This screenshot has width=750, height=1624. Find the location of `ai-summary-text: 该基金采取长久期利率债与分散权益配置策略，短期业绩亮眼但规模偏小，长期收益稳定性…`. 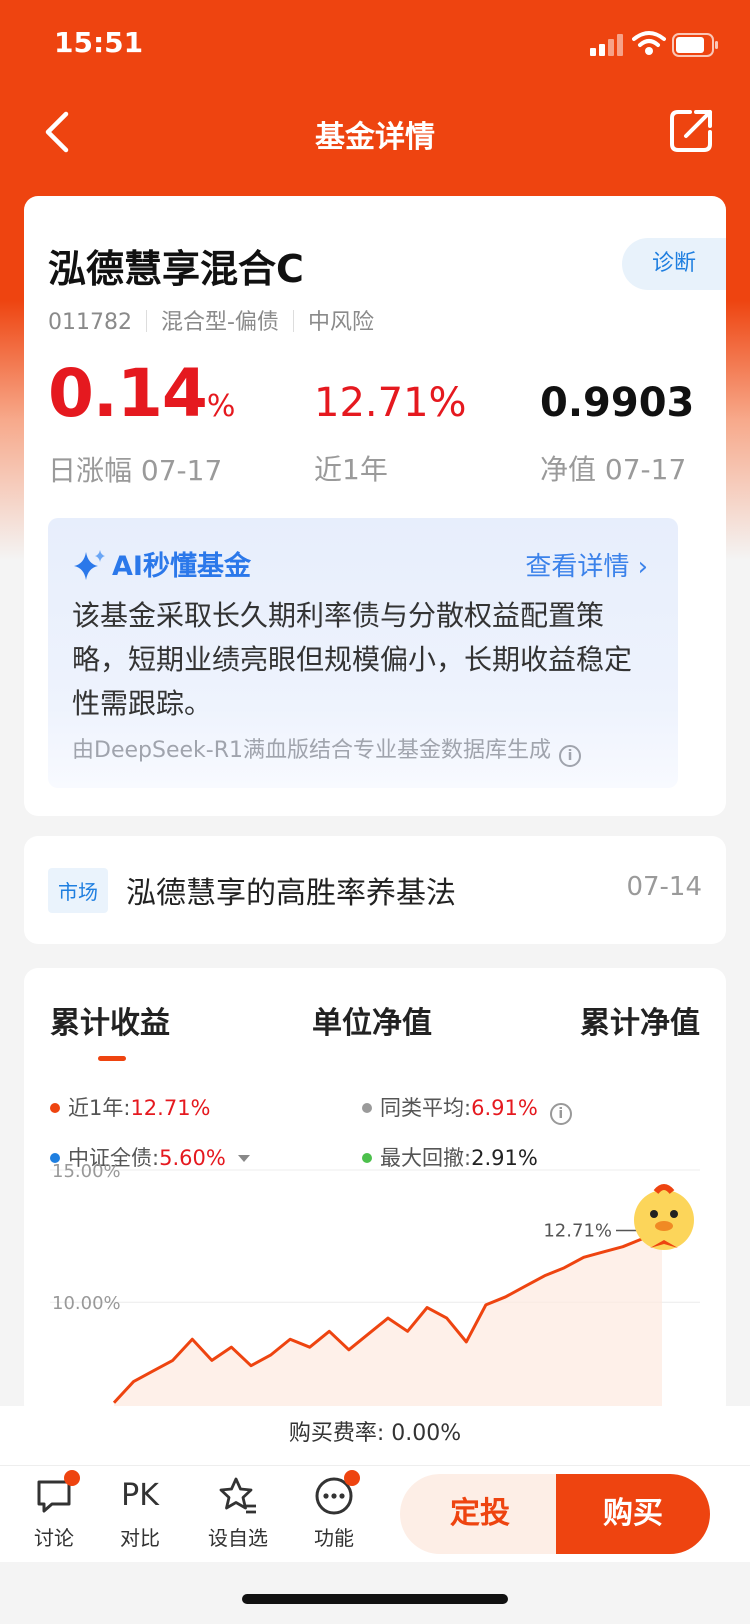

ai-summary-text: 该基金采取长久期利率债与分散权益配置策略，短期业绩亮眼但规模偏小，长期收益稳定性… is located at coordinates (352, 659).